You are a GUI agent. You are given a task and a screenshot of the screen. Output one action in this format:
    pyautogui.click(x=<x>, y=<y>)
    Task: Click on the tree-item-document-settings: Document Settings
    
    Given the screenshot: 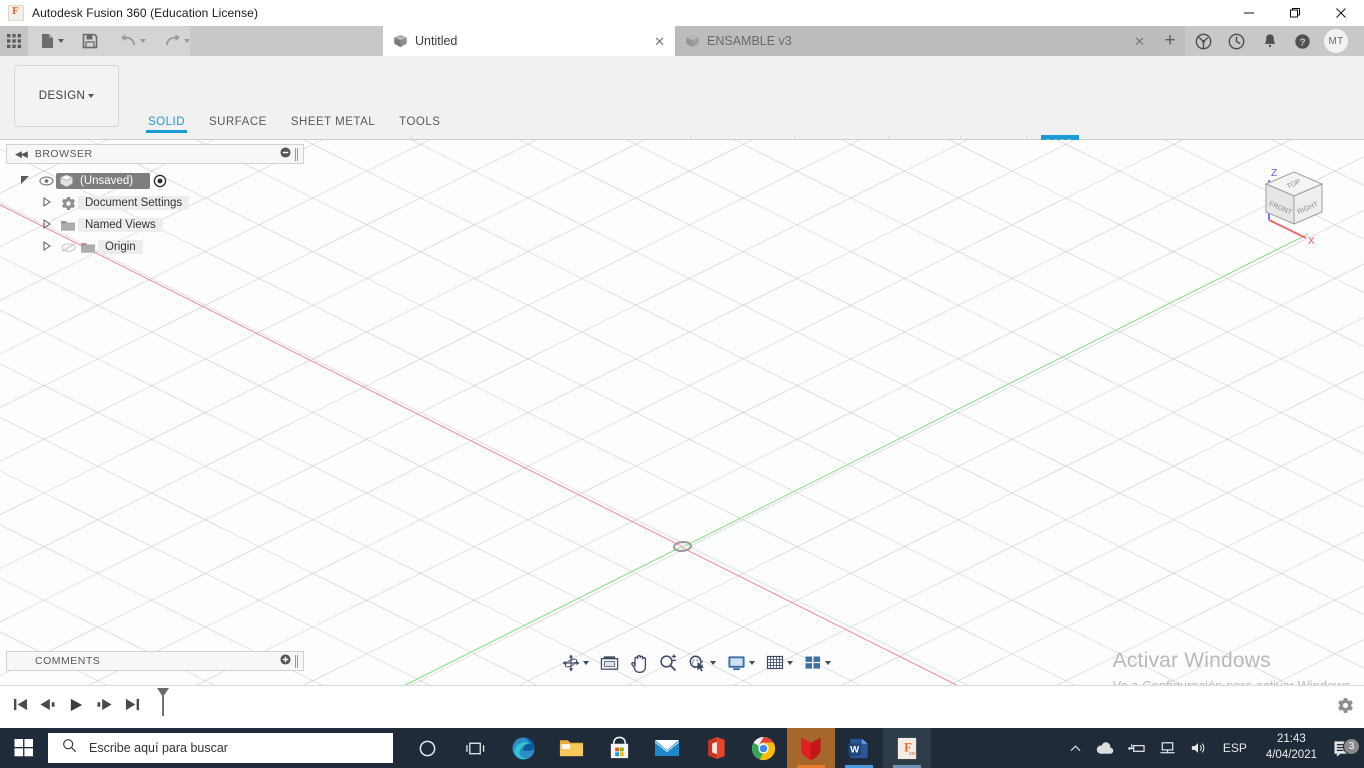 What is the action you would take?
    pyautogui.click(x=134, y=203)
    